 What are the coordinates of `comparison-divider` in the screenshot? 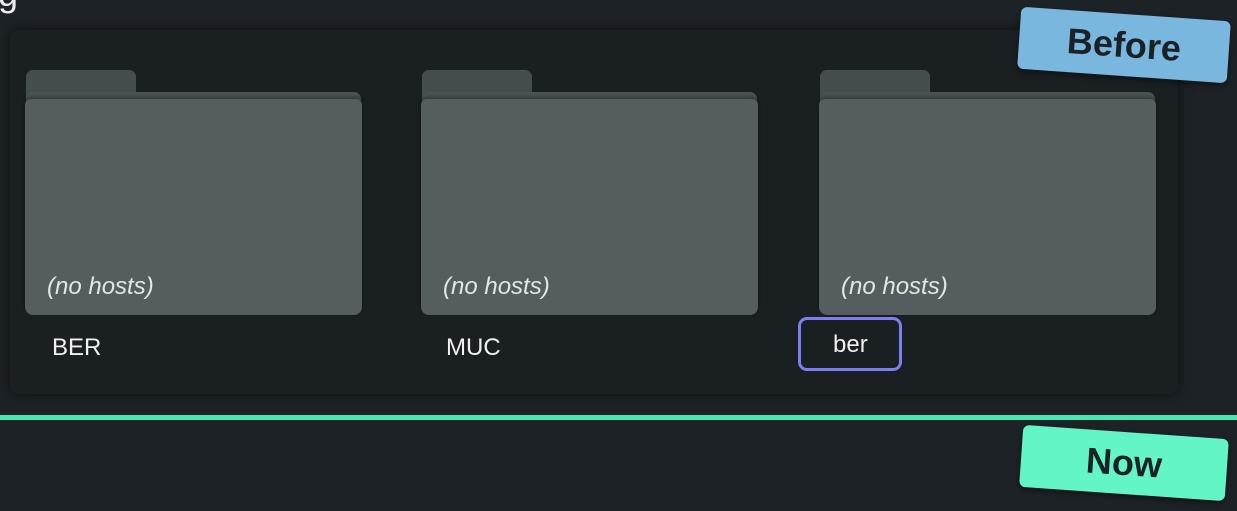 It's located at (618, 417).